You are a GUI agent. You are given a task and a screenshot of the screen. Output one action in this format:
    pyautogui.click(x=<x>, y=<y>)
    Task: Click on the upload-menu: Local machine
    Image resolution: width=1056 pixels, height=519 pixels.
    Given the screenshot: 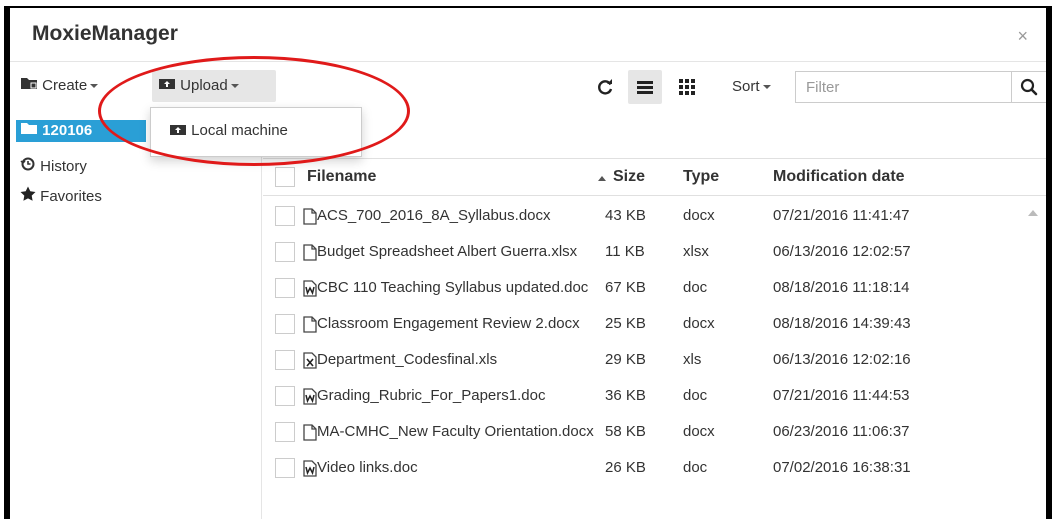 What is the action you would take?
    pyautogui.click(x=256, y=132)
    